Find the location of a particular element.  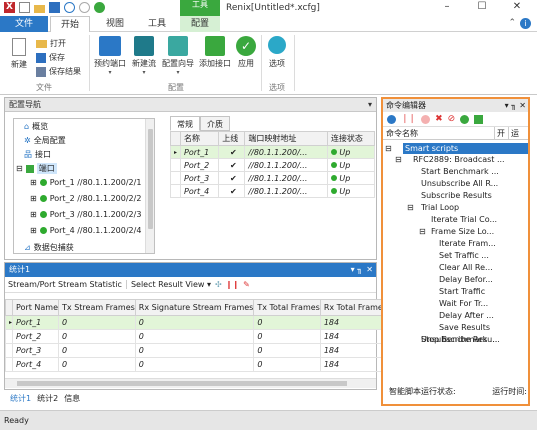

tab-general: 常规 is located at coordinates (185, 123).